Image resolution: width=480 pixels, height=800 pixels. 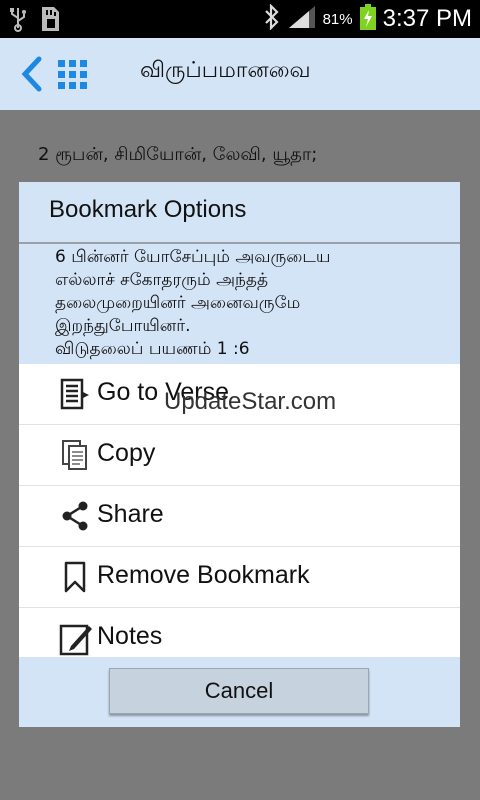 I want to click on notes-icon, so click(x=75, y=639).